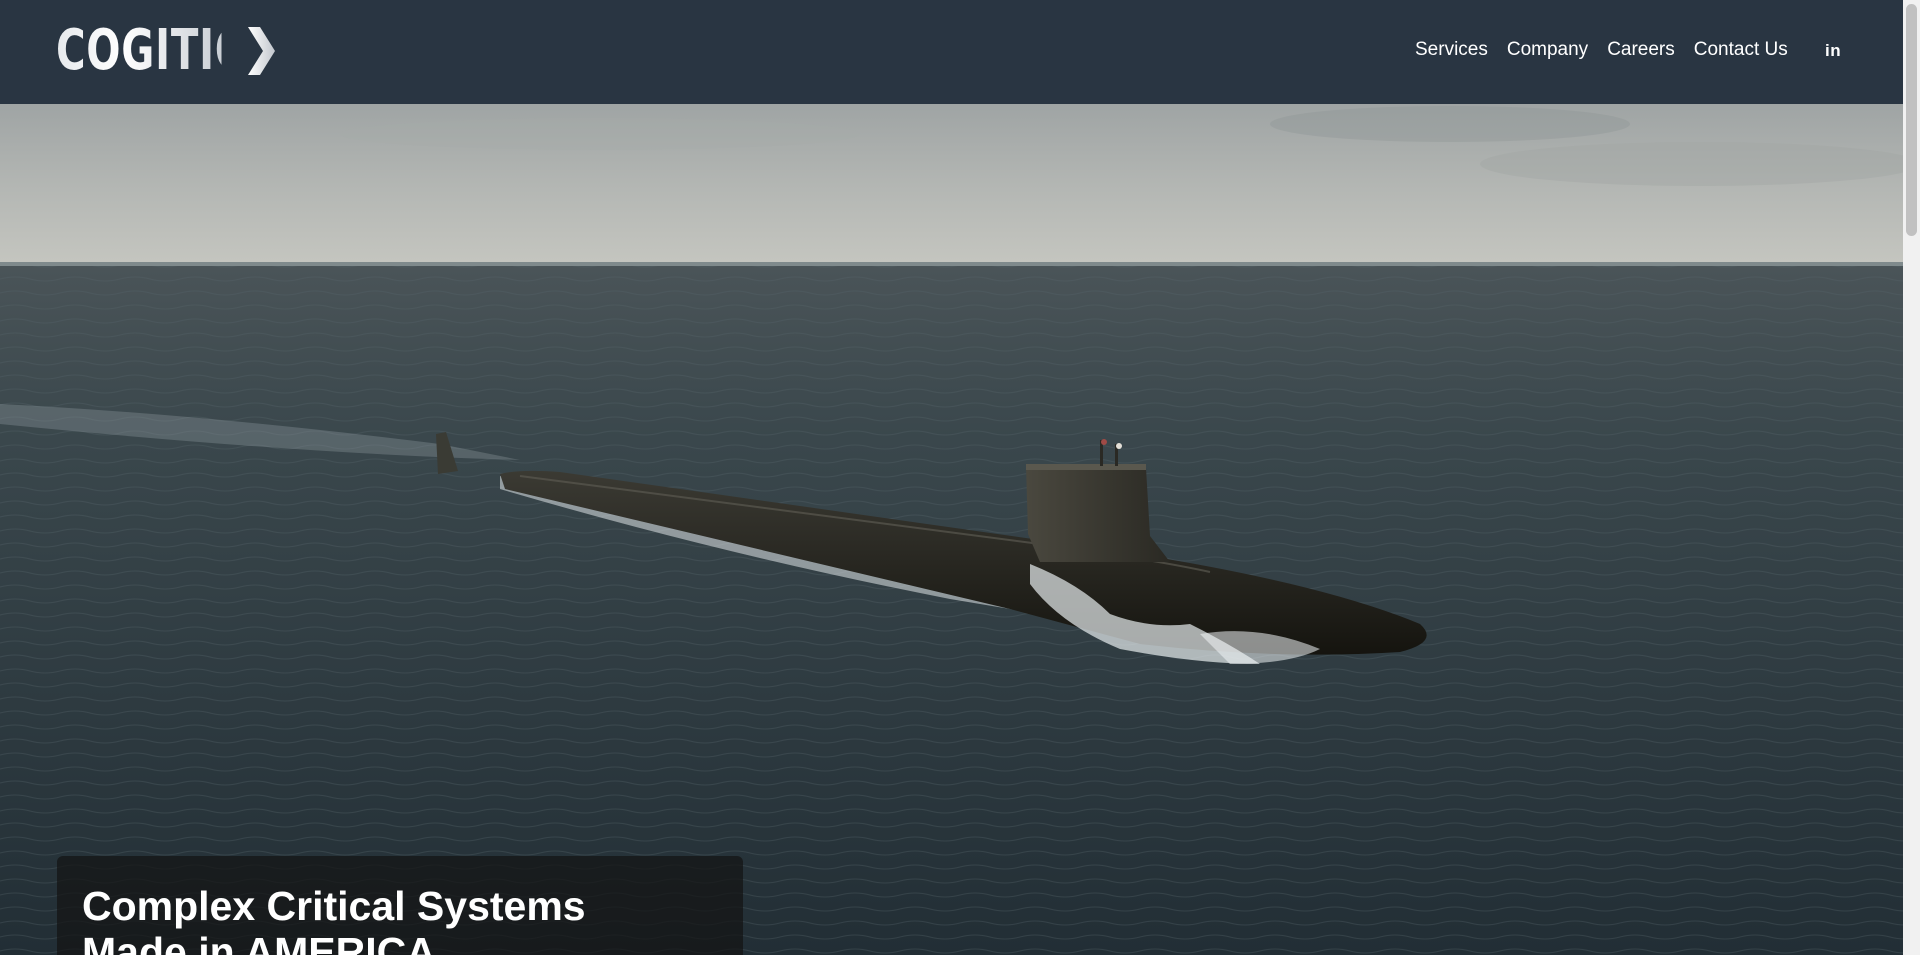  Describe the element at coordinates (1911, 477) in the screenshot. I see `page-scrollbar` at that location.